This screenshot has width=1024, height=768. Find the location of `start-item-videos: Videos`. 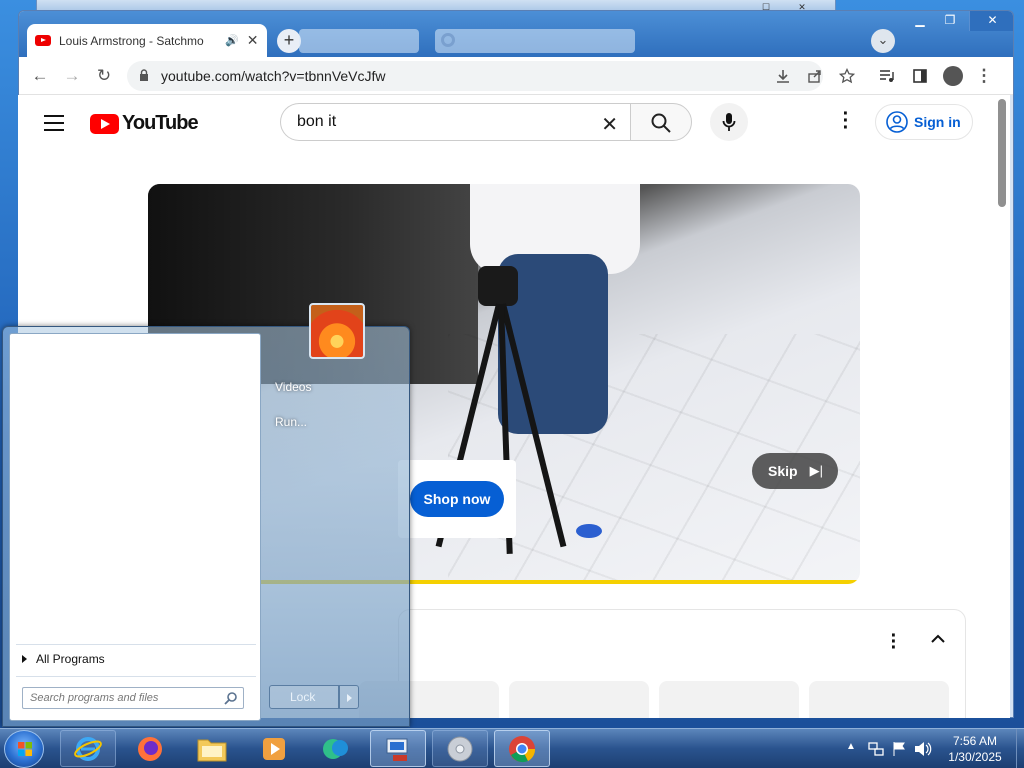

start-item-videos: Videos is located at coordinates (293, 387).